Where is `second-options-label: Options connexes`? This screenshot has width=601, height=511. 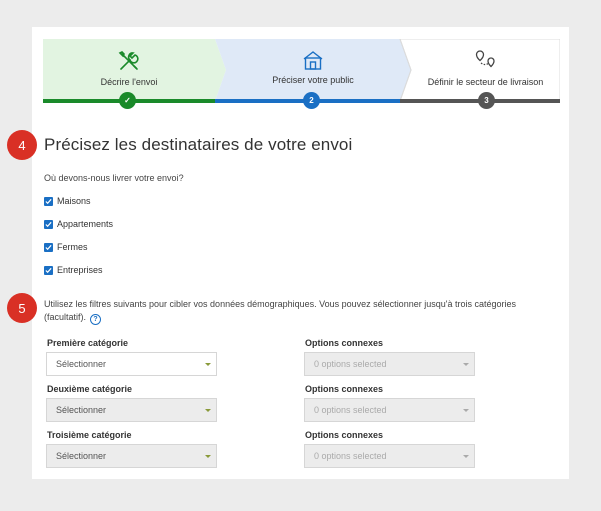 second-options-label: Options connexes is located at coordinates (344, 389).